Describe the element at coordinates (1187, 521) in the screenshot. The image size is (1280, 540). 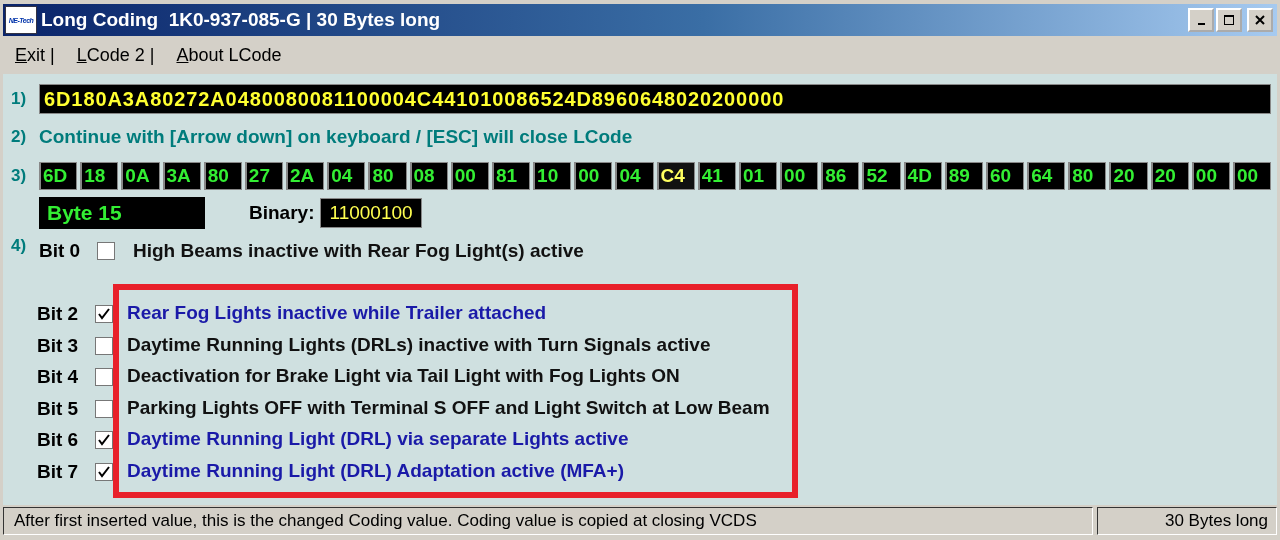
I see `status-panel: 30 Bytes long` at that location.